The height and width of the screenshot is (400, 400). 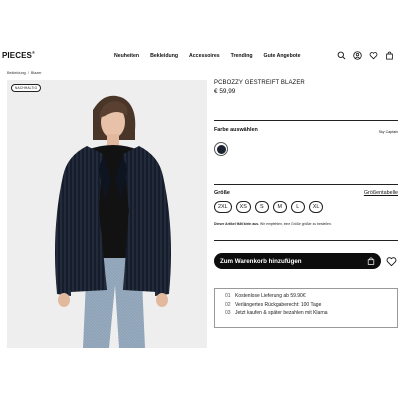 I want to click on fit-note-bold: Dieser Artikel fällt klein aus., so click(x=237, y=224).